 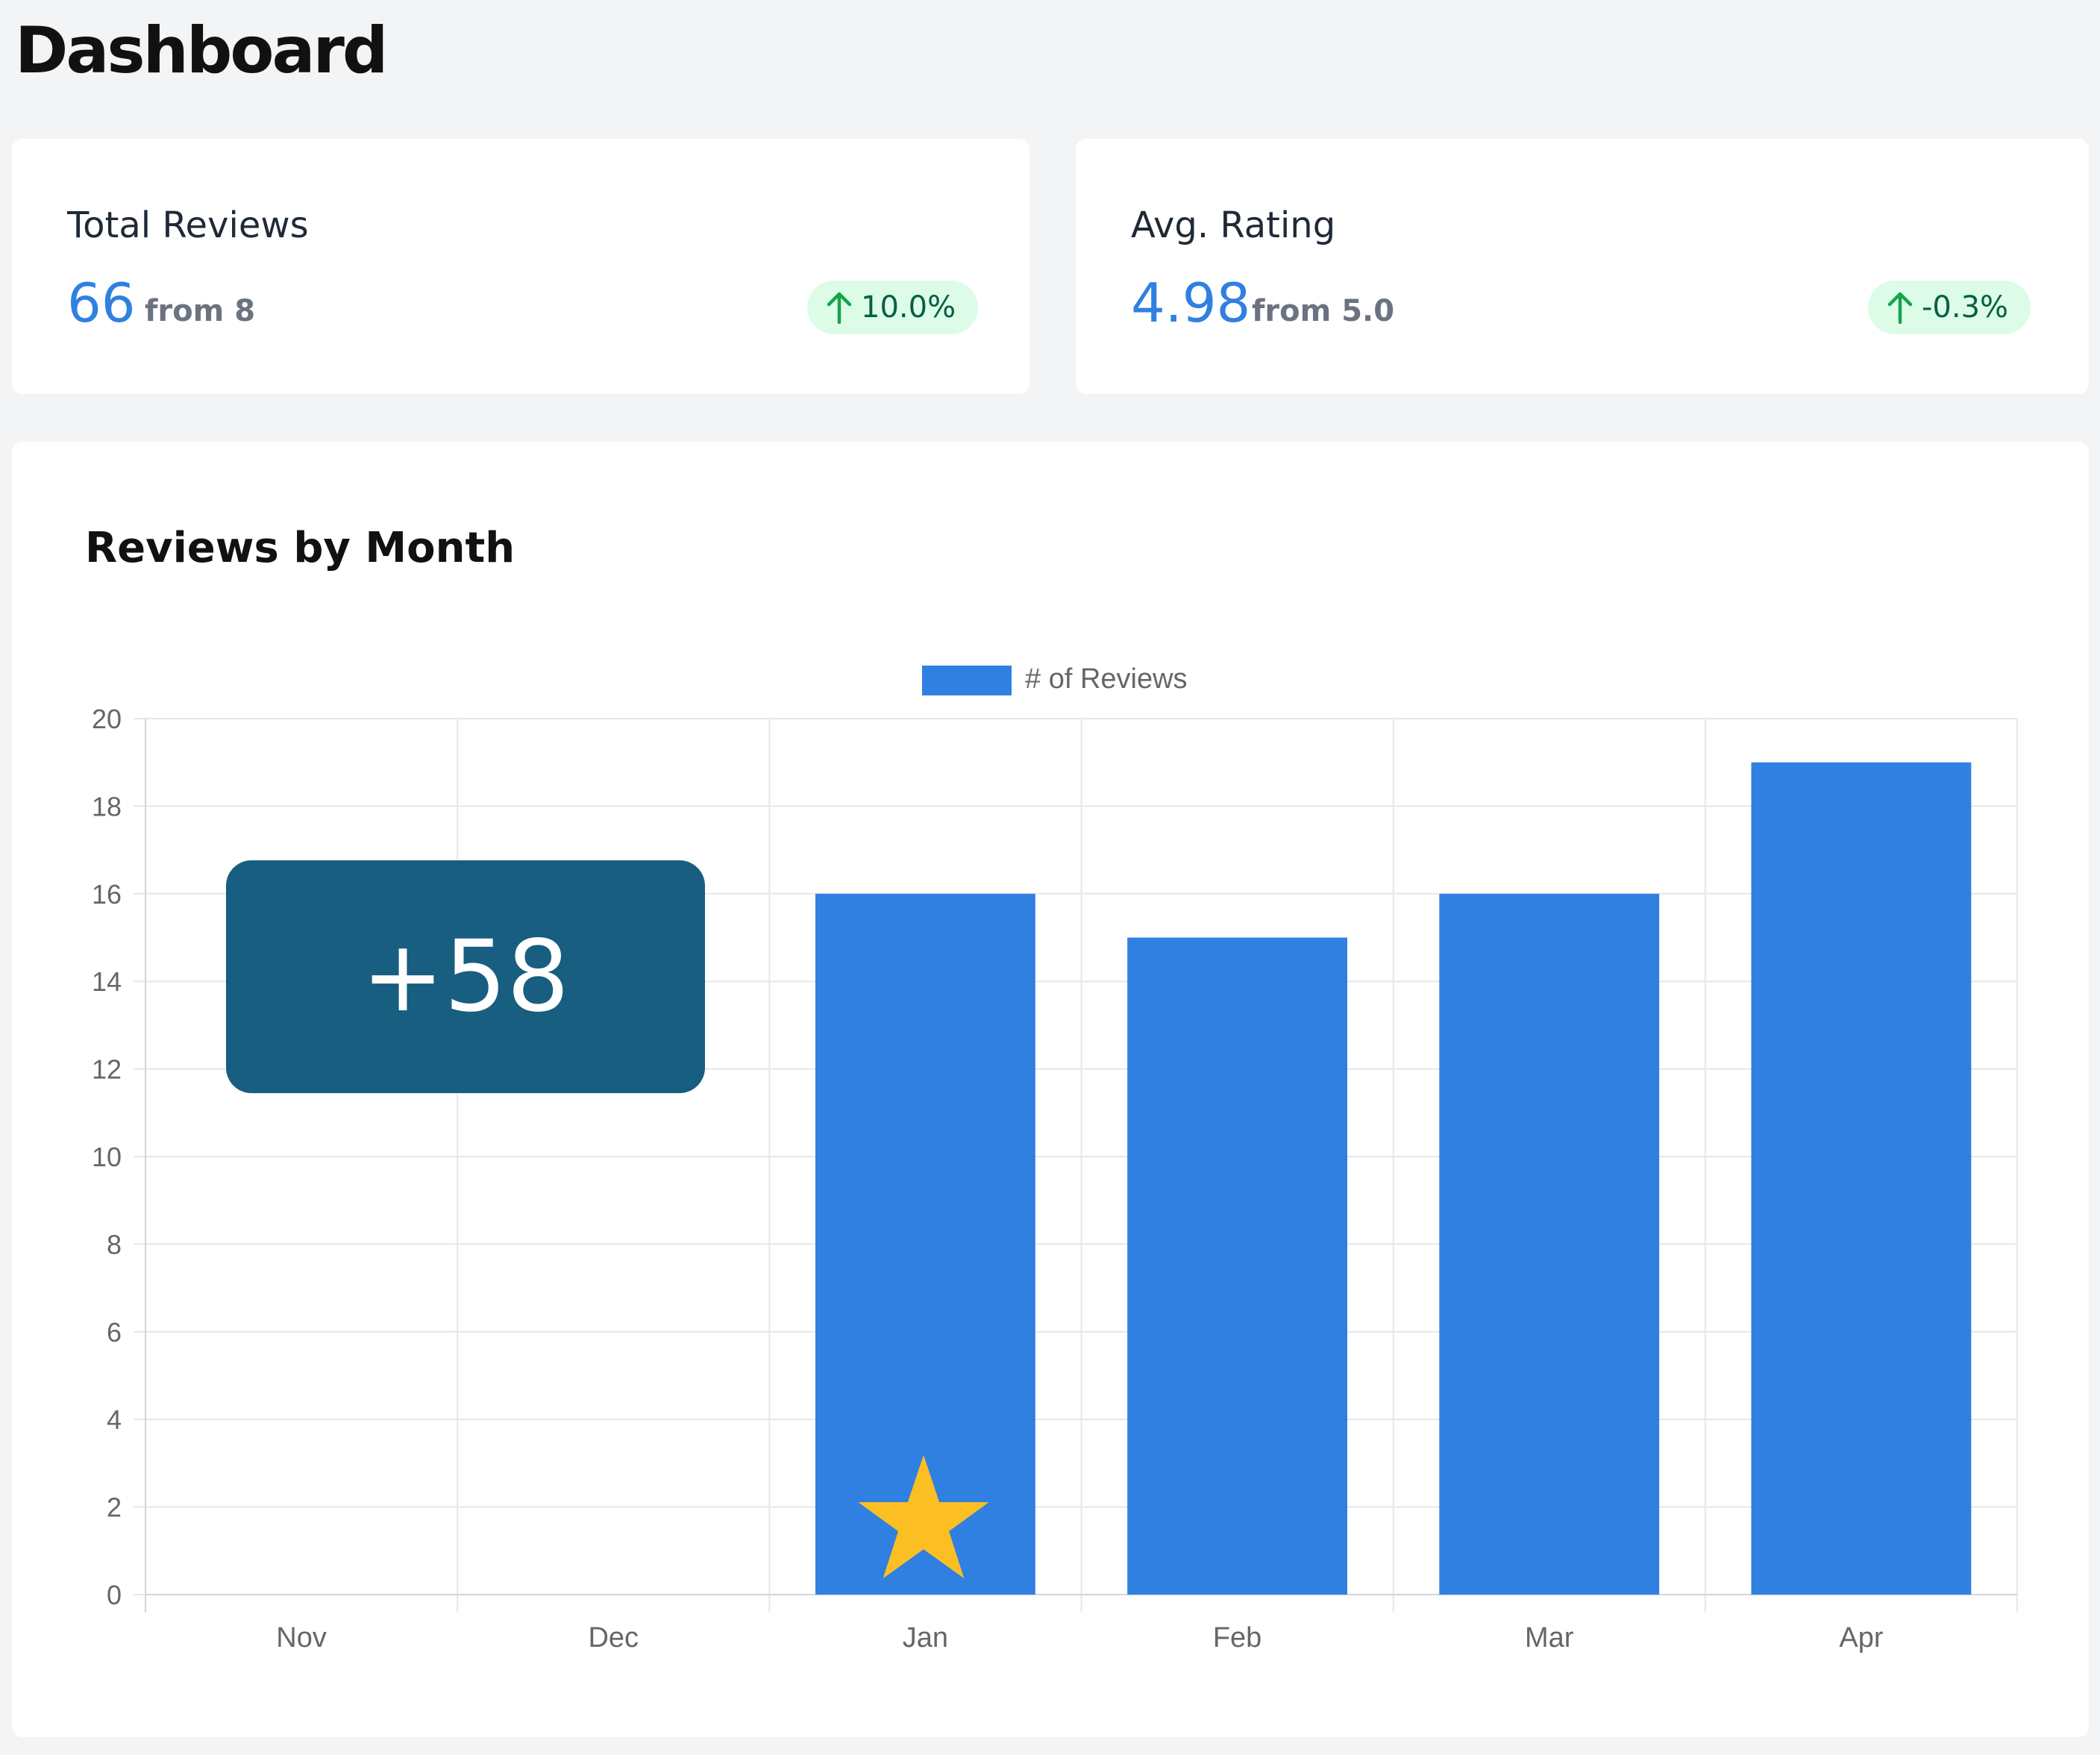 I want to click on overlay-value: +58, so click(x=465, y=976).